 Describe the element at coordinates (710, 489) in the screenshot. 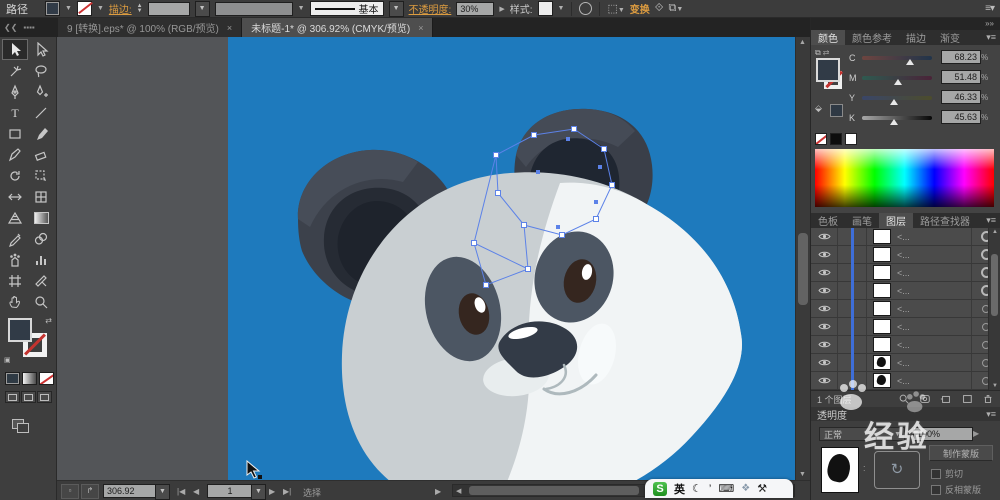

I see `ime-punct-icon: ’` at that location.